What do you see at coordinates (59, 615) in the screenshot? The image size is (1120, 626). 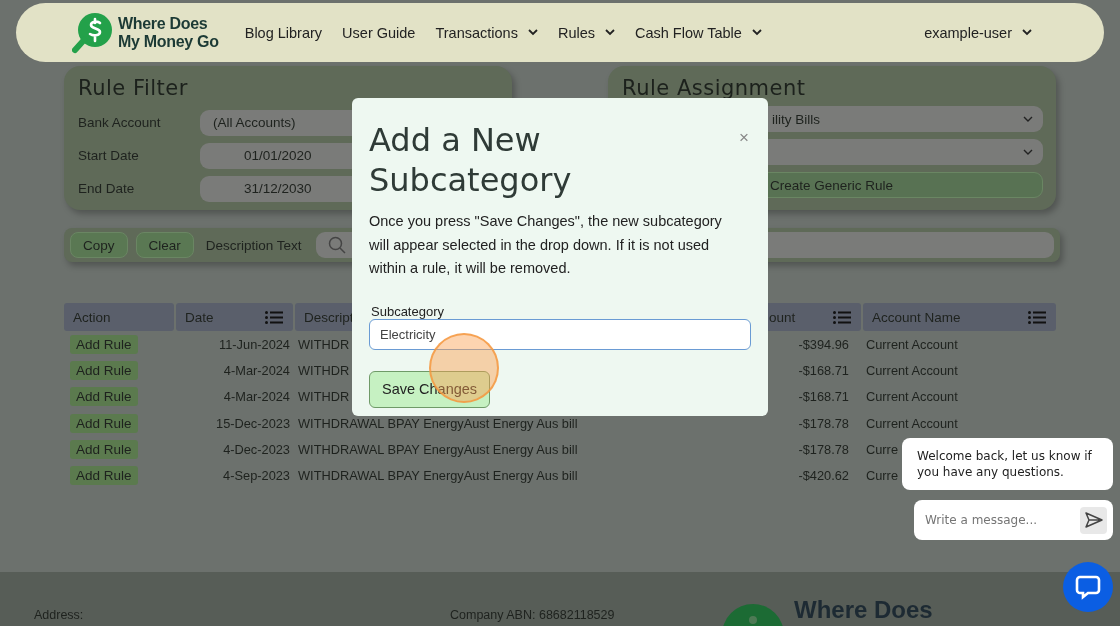 I see `address-label: Address:` at bounding box center [59, 615].